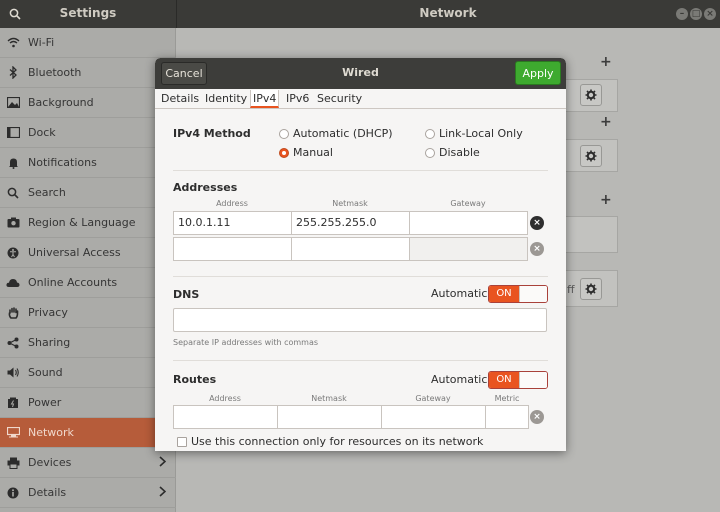 The height and width of the screenshot is (512, 720). I want to click on wifi-icon, so click(13, 43).